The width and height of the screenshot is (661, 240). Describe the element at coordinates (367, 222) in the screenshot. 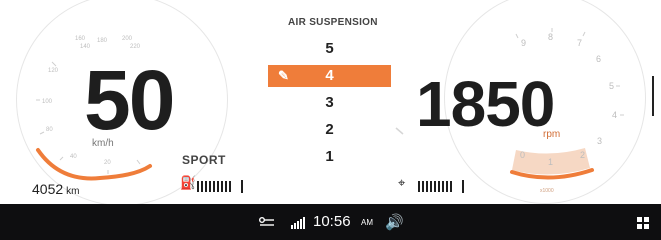

I see `clock-ampm: AM` at that location.